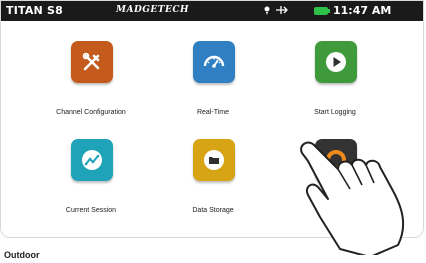  Describe the element at coordinates (213, 112) in the screenshot. I see `tile-label: Real-Time` at that location.